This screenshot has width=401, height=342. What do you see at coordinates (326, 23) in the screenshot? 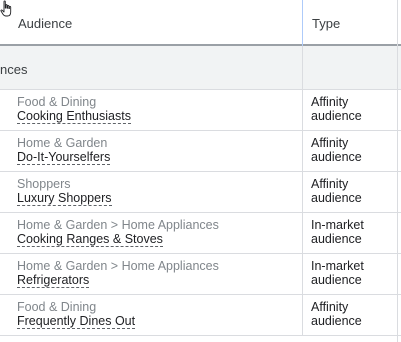
I see `column-header-type: Type` at bounding box center [326, 23].